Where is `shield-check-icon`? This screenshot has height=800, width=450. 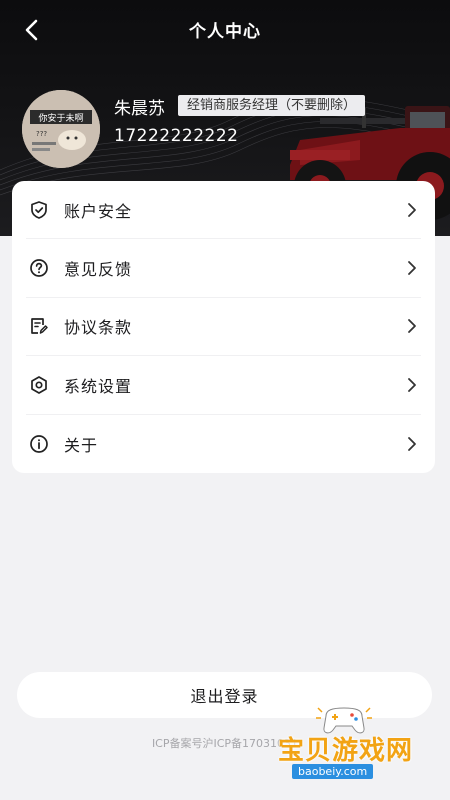
shield-check-icon is located at coordinates (39, 210).